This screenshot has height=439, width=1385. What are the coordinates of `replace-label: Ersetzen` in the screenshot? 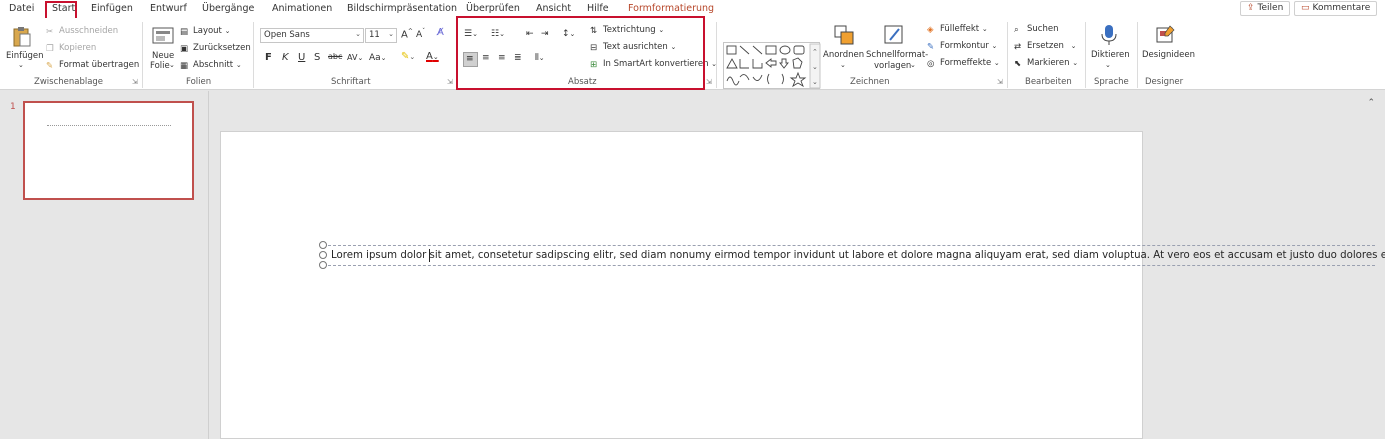 It's located at (1045, 46).